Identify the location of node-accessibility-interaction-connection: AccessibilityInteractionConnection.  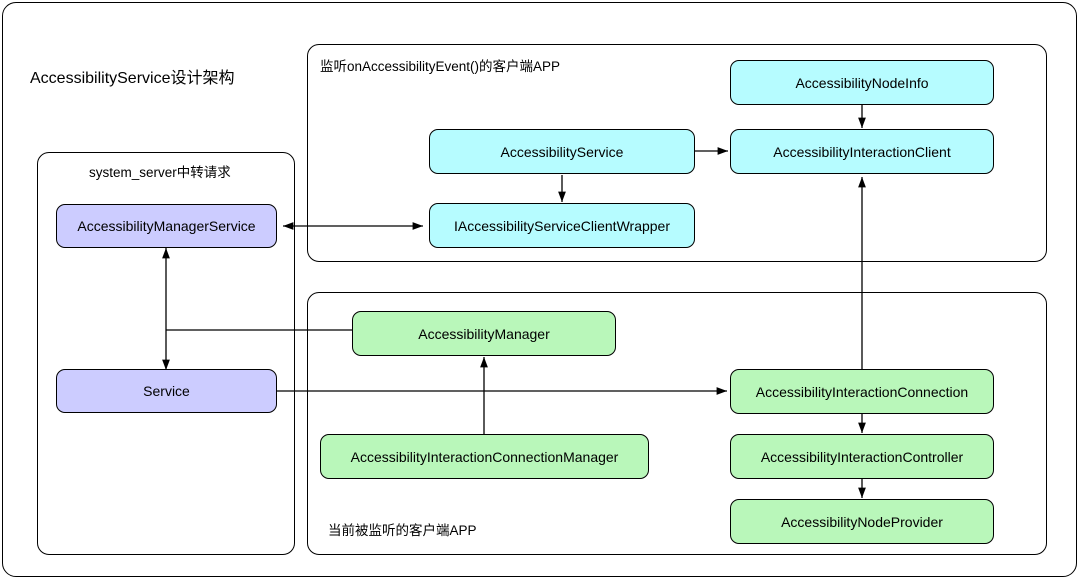
(862, 391).